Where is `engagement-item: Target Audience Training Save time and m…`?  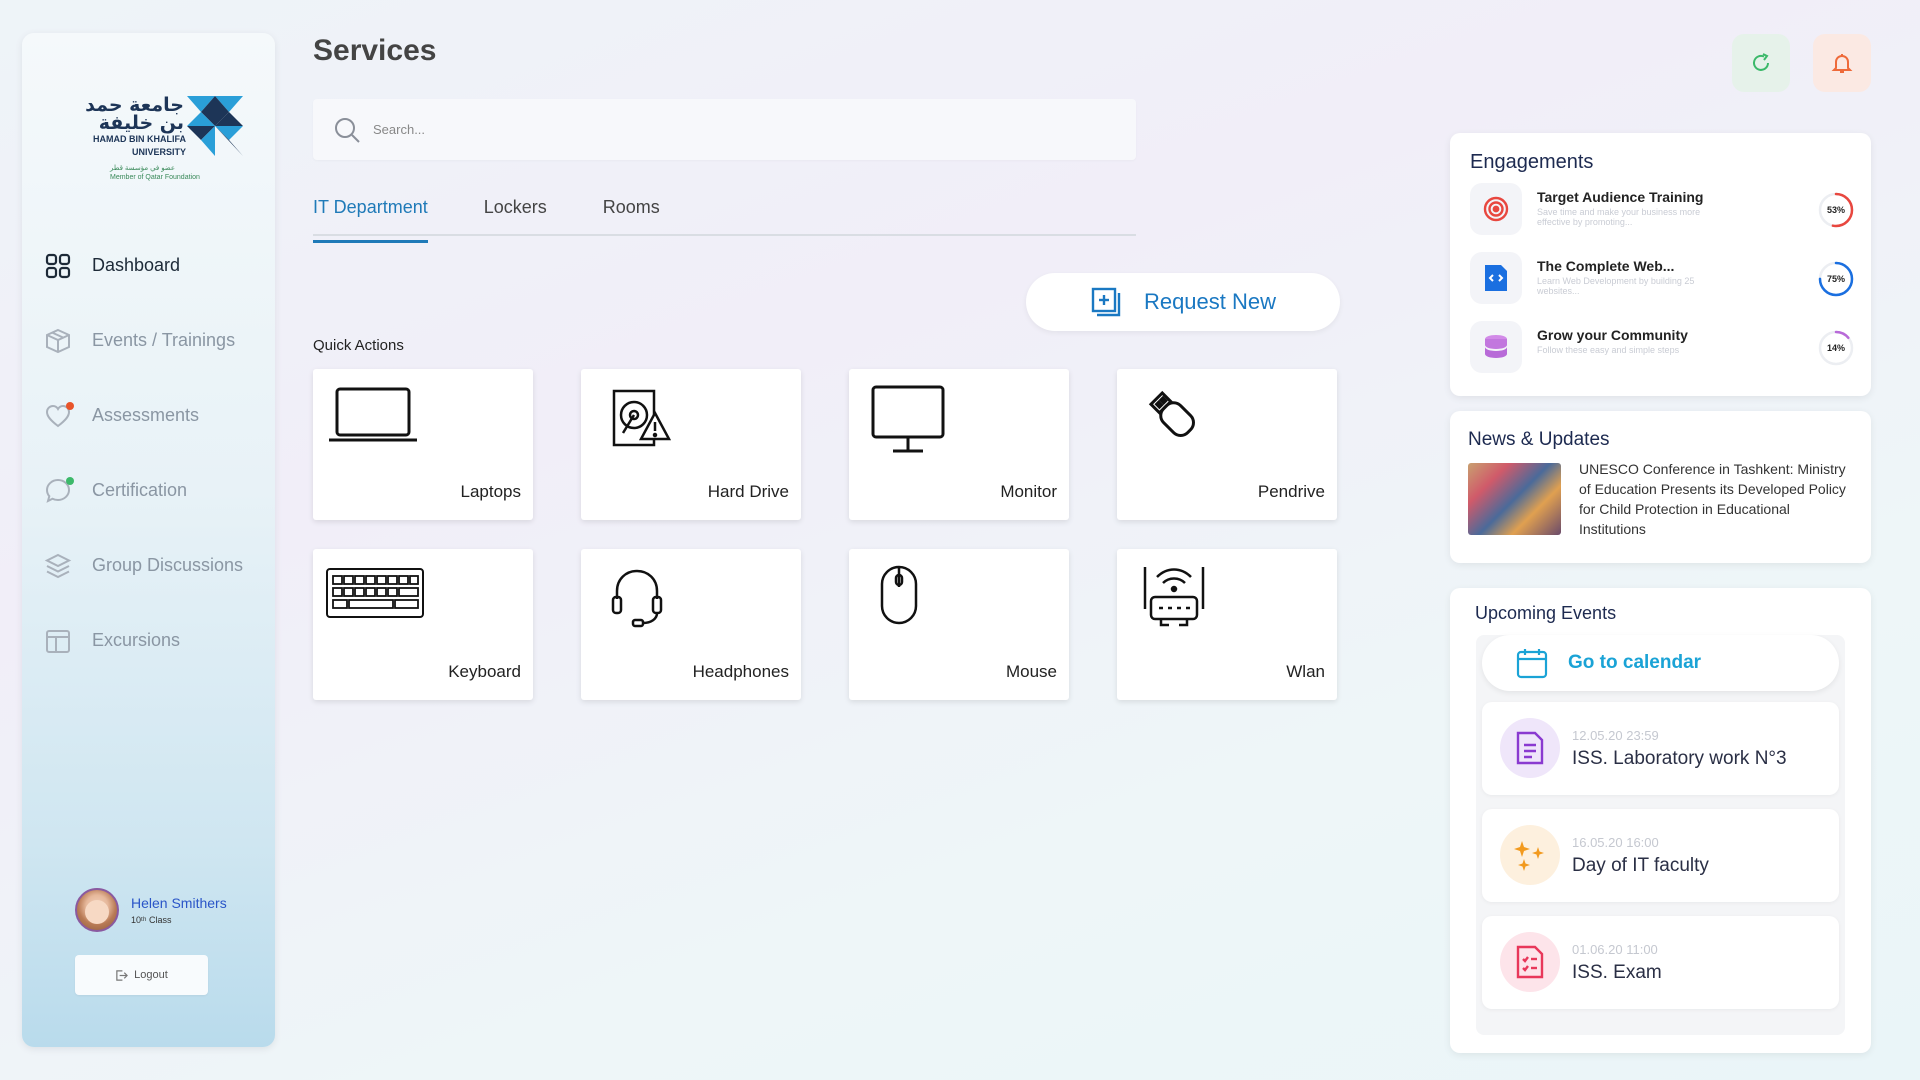 engagement-item: Target Audience Training Save time and m… is located at coordinates (1662, 211).